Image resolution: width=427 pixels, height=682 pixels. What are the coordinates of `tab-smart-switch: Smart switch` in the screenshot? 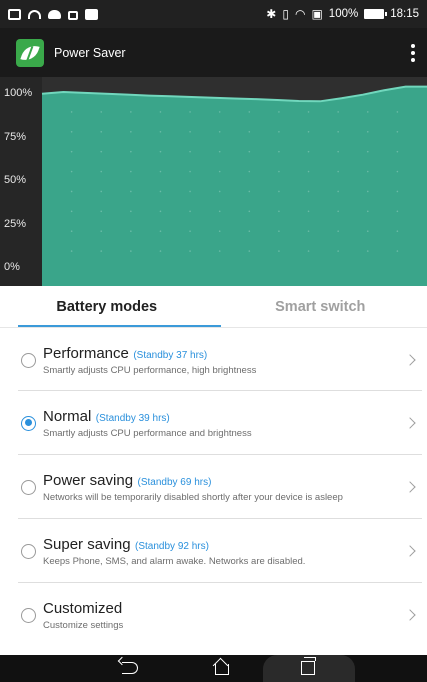 It's located at (320, 306).